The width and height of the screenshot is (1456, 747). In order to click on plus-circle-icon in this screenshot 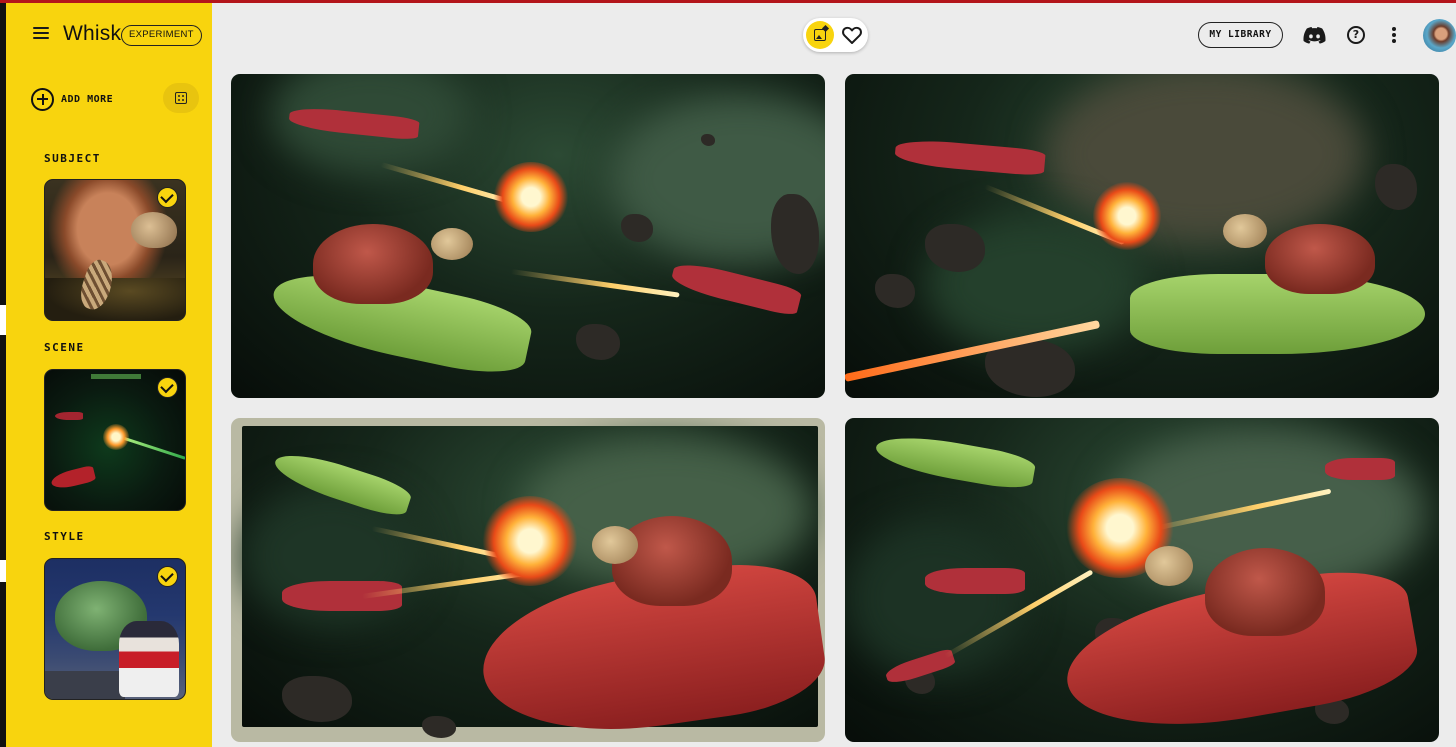, I will do `click(42, 99)`.